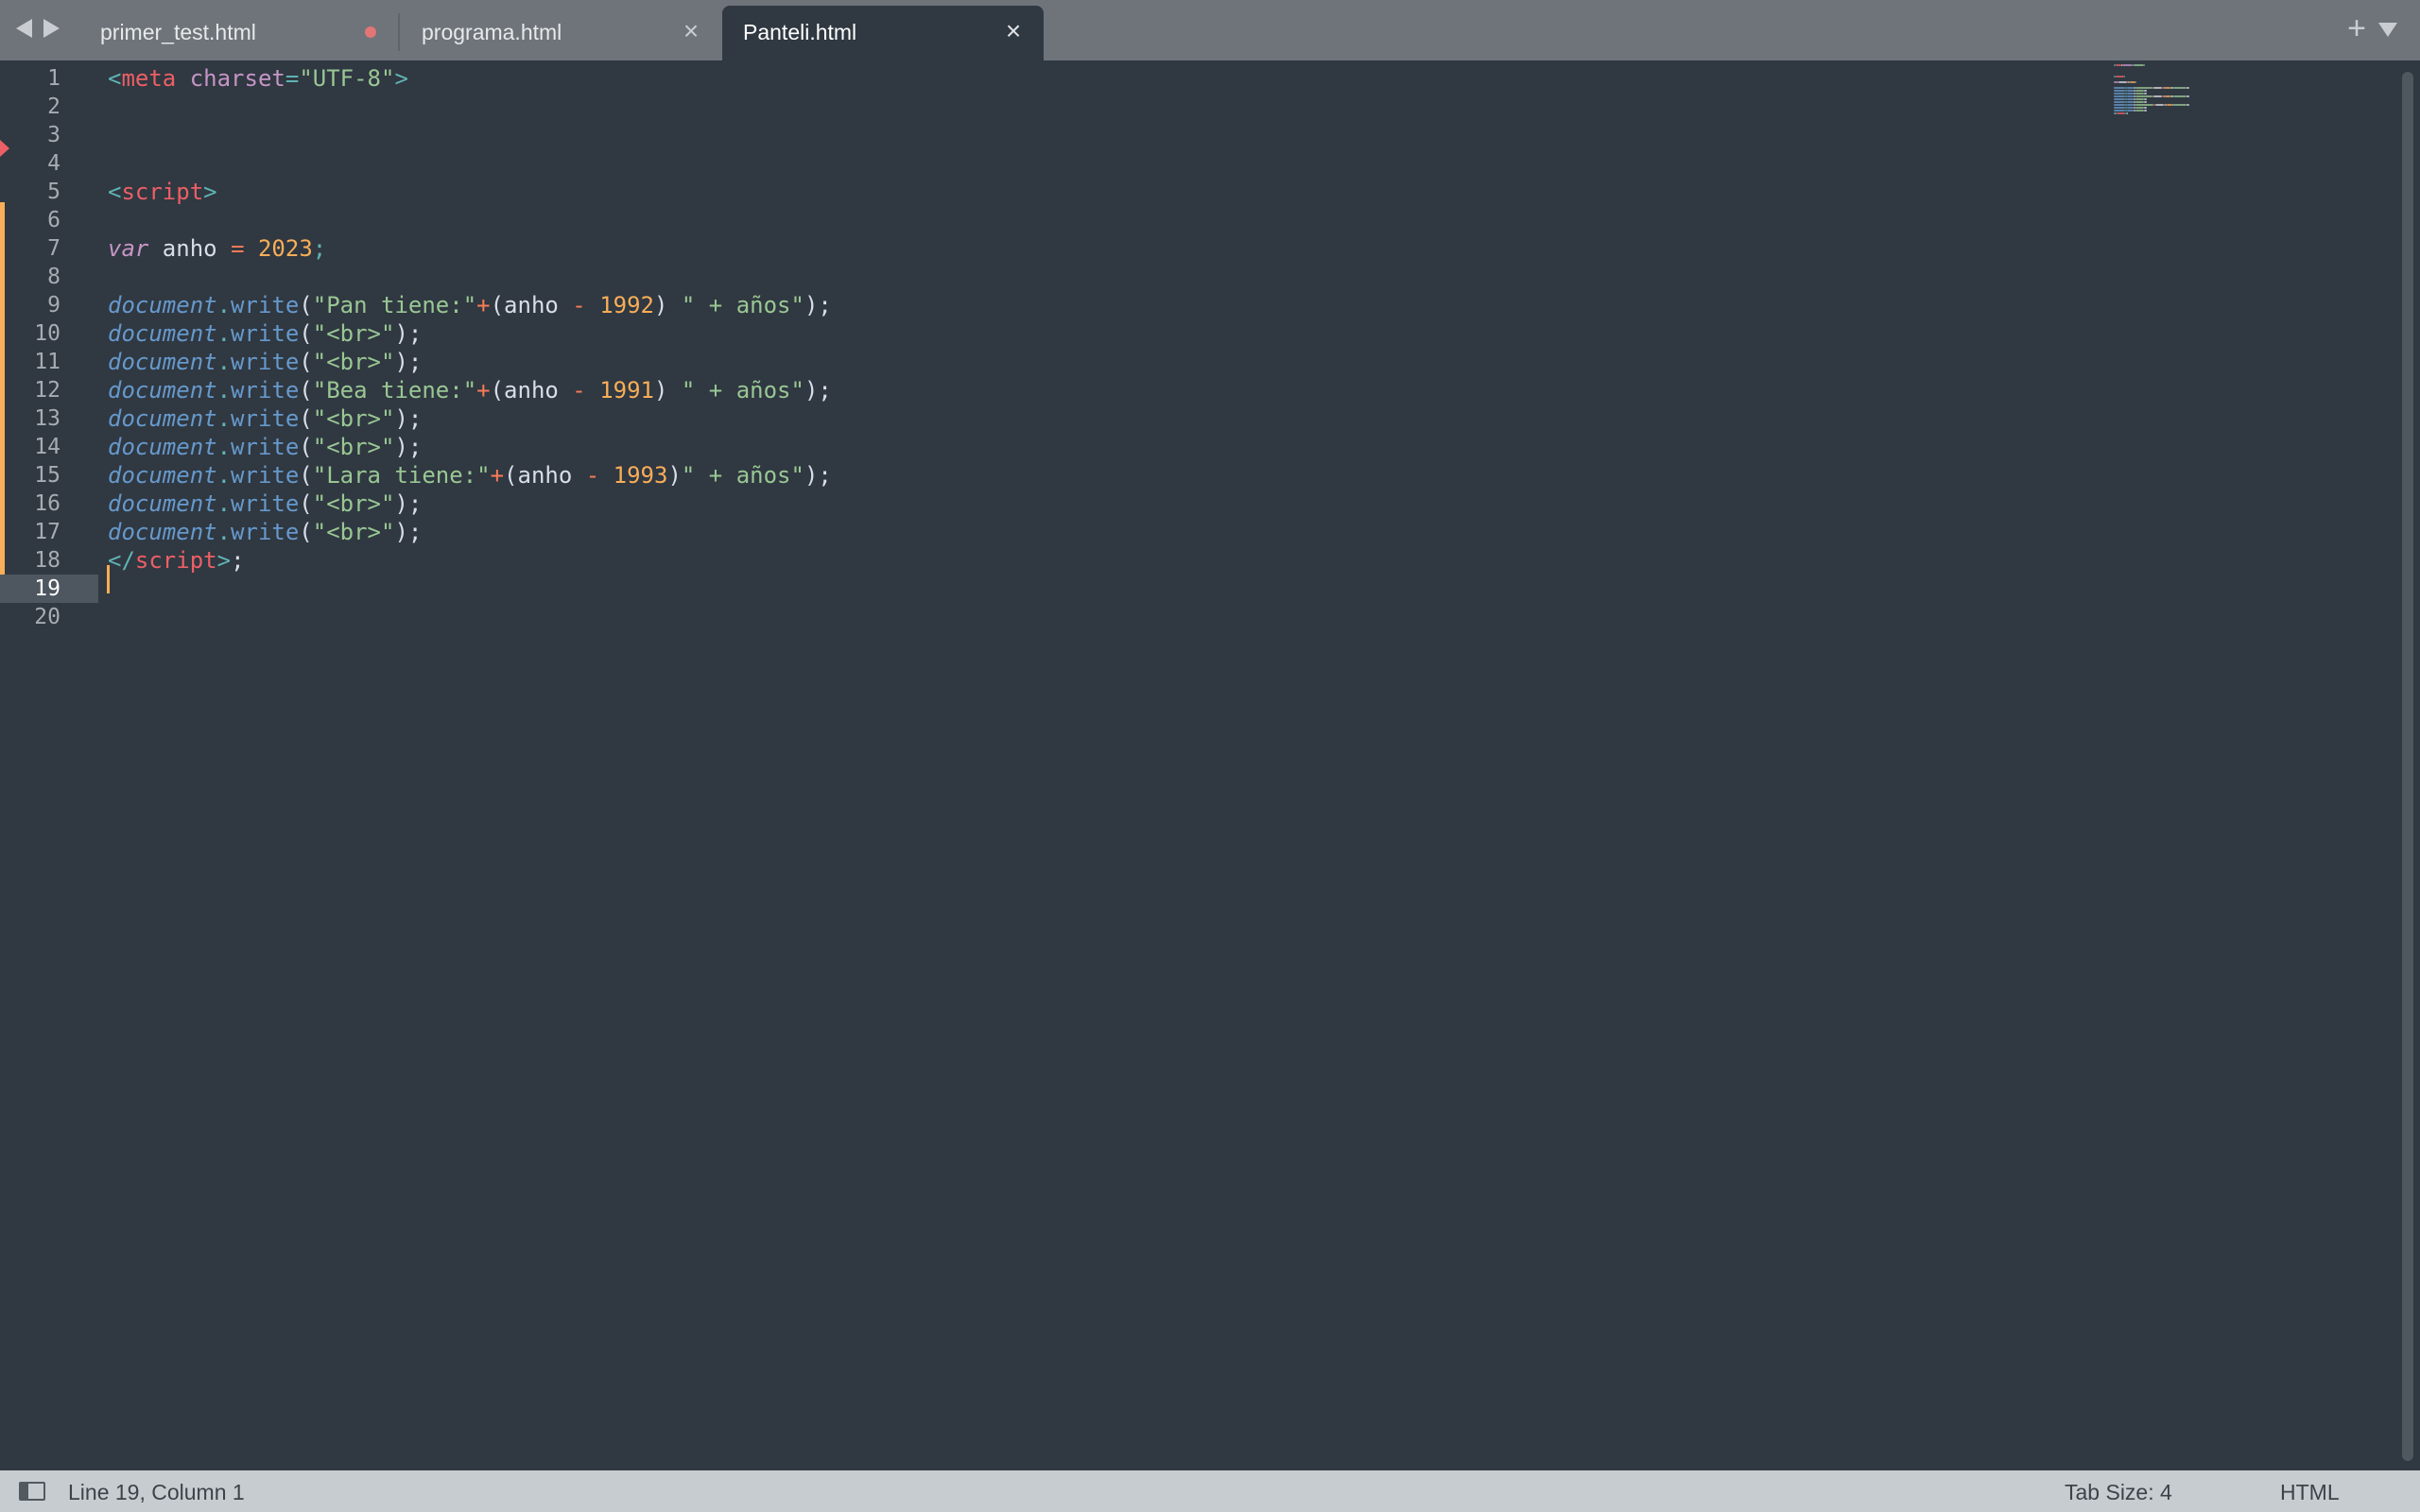  I want to click on line-number: 10, so click(47, 333).